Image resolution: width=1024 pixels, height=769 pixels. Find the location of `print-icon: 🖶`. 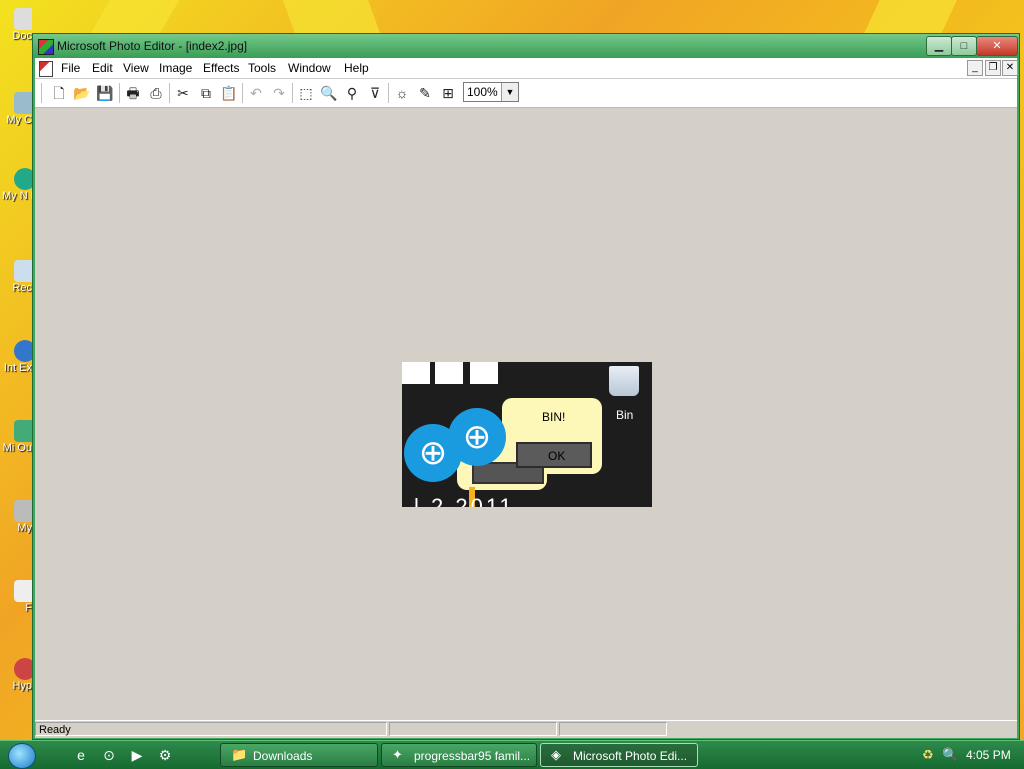

print-icon: 🖶 is located at coordinates (133, 93).